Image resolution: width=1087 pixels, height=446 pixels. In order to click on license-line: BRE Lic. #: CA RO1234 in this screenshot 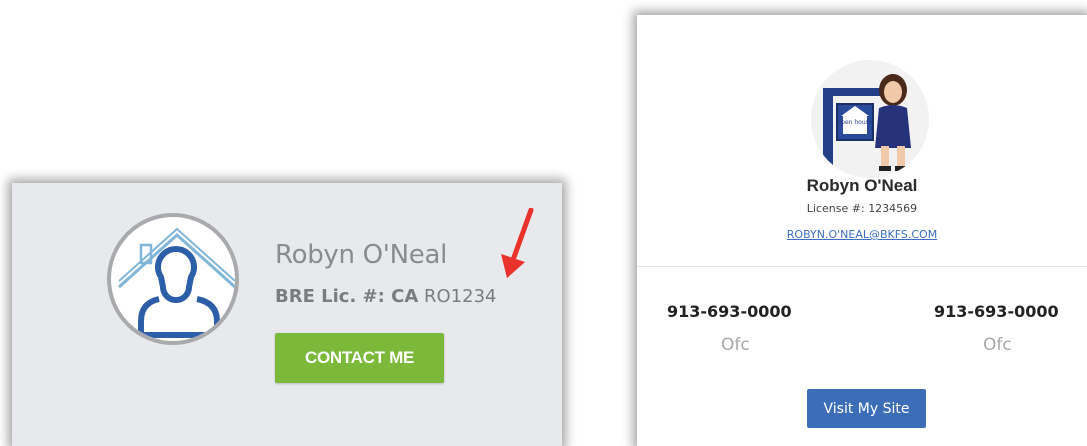, I will do `click(385, 296)`.